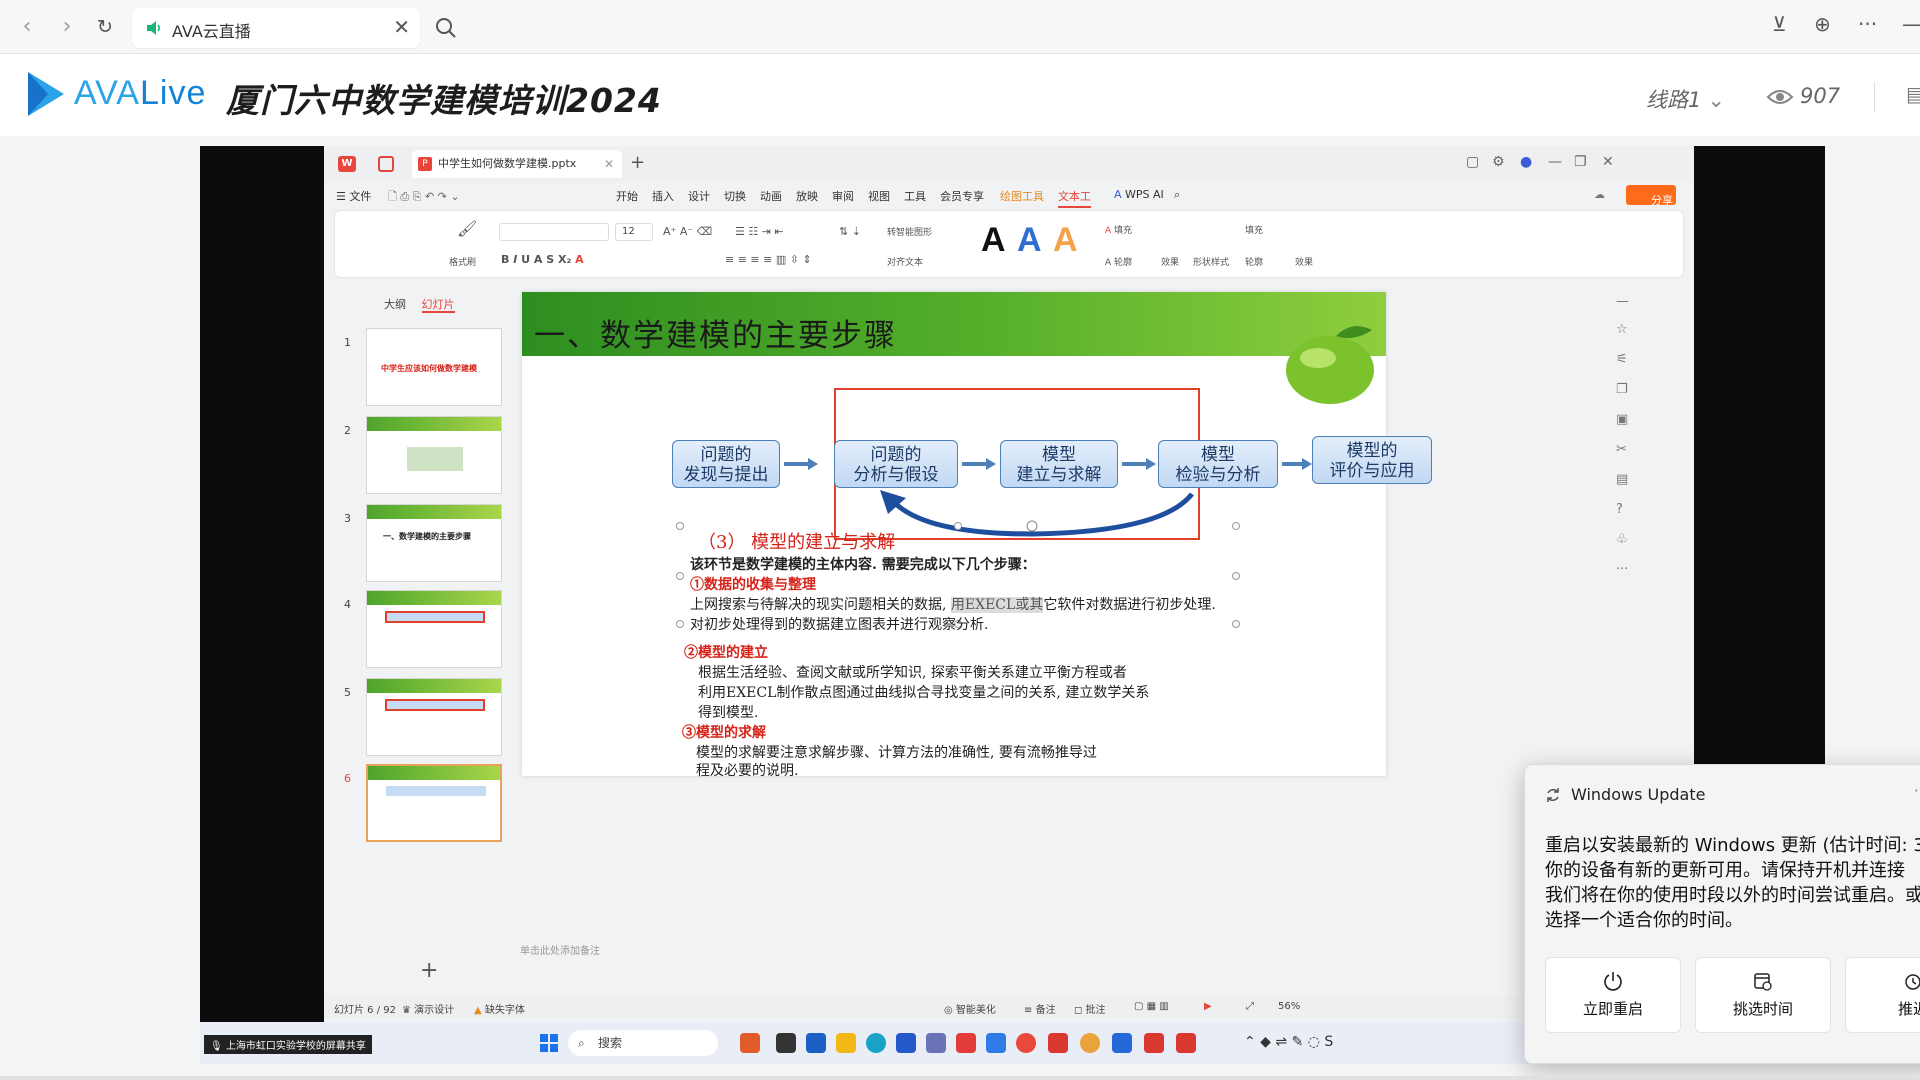 The height and width of the screenshot is (1080, 1920). I want to click on settings-icon: ⚙, so click(1498, 162).